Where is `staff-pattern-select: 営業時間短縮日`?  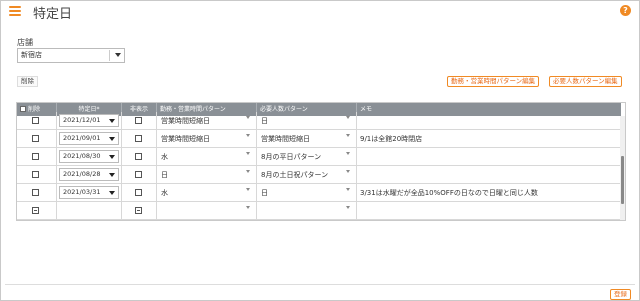
staff-pattern-select: 営業時間短縮日 is located at coordinates (307, 139).